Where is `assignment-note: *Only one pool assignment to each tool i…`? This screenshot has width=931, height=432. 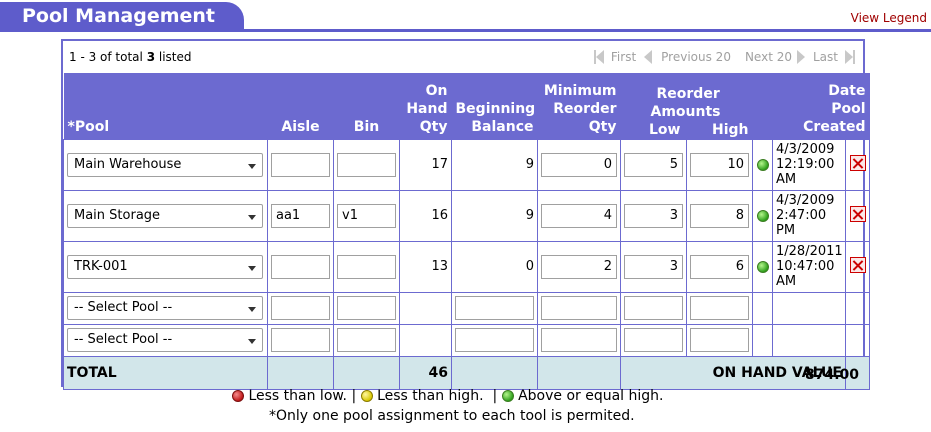 assignment-note: *Only one pool assignment to each tool i… is located at coordinates (452, 416).